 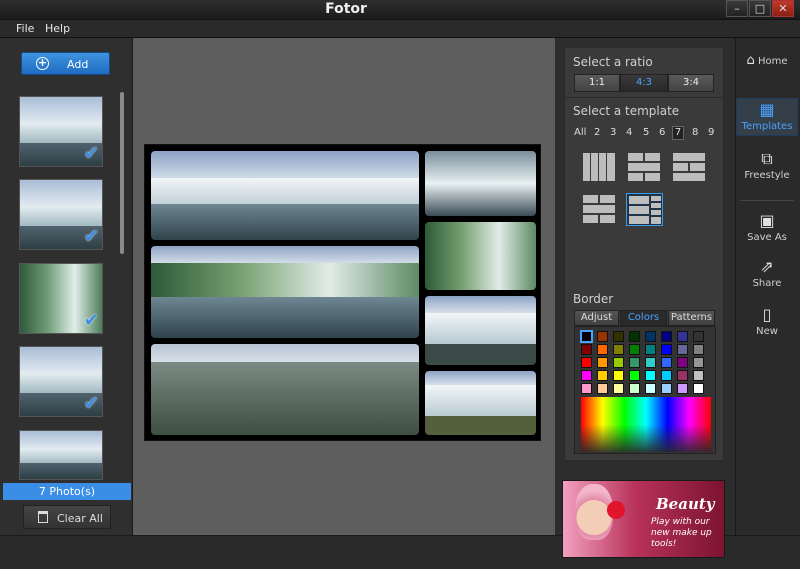 What do you see at coordinates (643, 318) in the screenshot?
I see `tab-colors: Colors` at bounding box center [643, 318].